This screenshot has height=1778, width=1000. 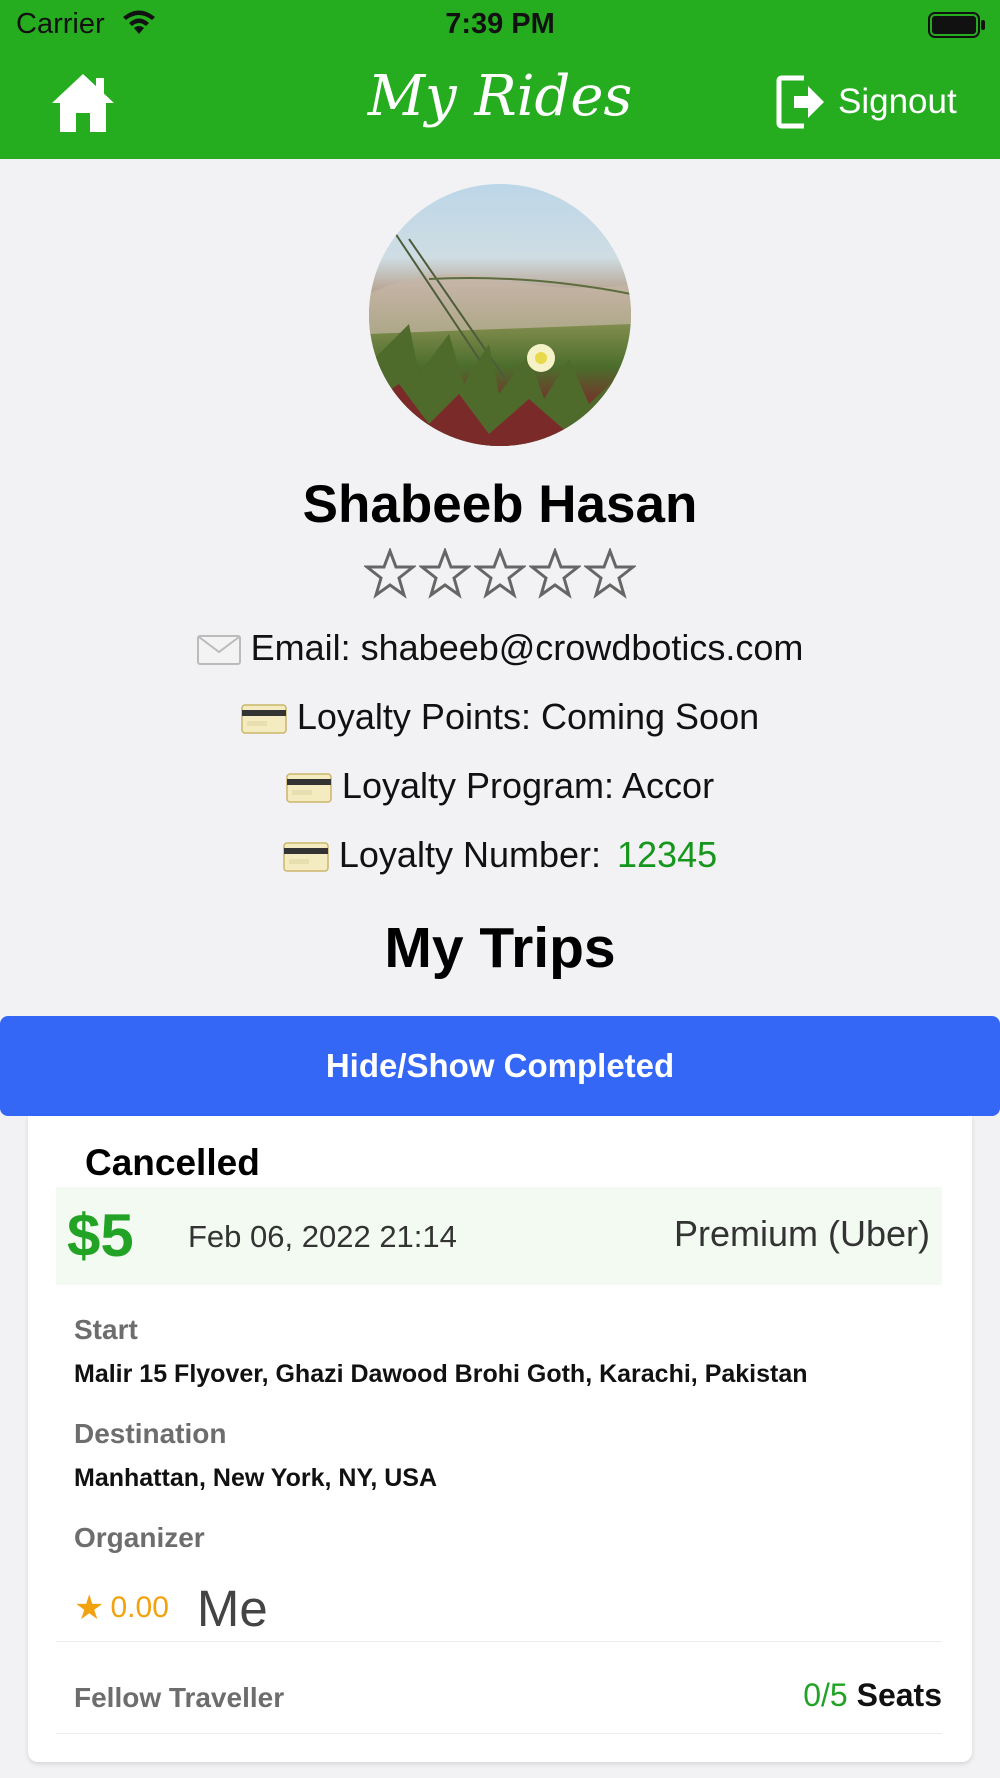 I want to click on signout-button: Signout, so click(x=866, y=102).